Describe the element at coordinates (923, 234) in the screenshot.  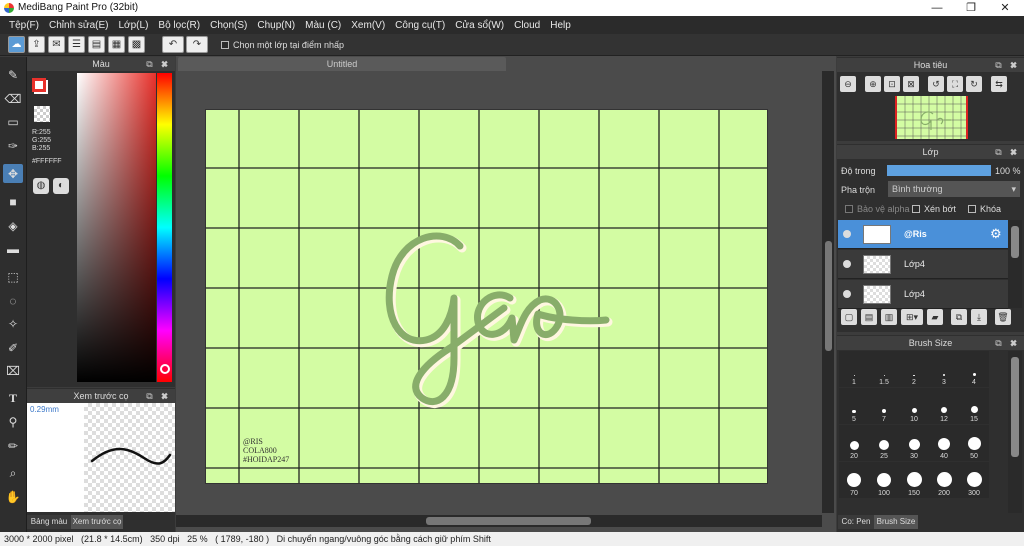
I see `layer-item: @Ris ⚙` at that location.